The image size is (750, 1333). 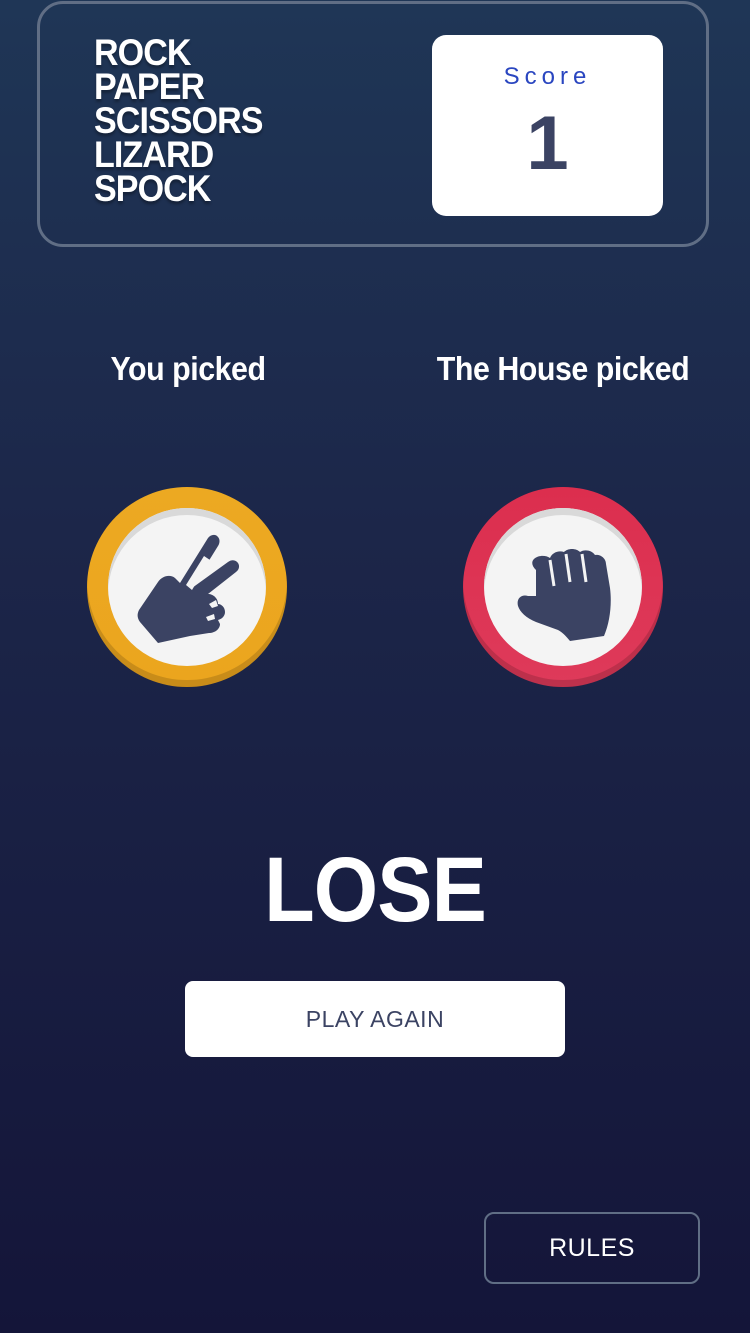 I want to click on title-line-scissors: SCISSORS, so click(x=178, y=120).